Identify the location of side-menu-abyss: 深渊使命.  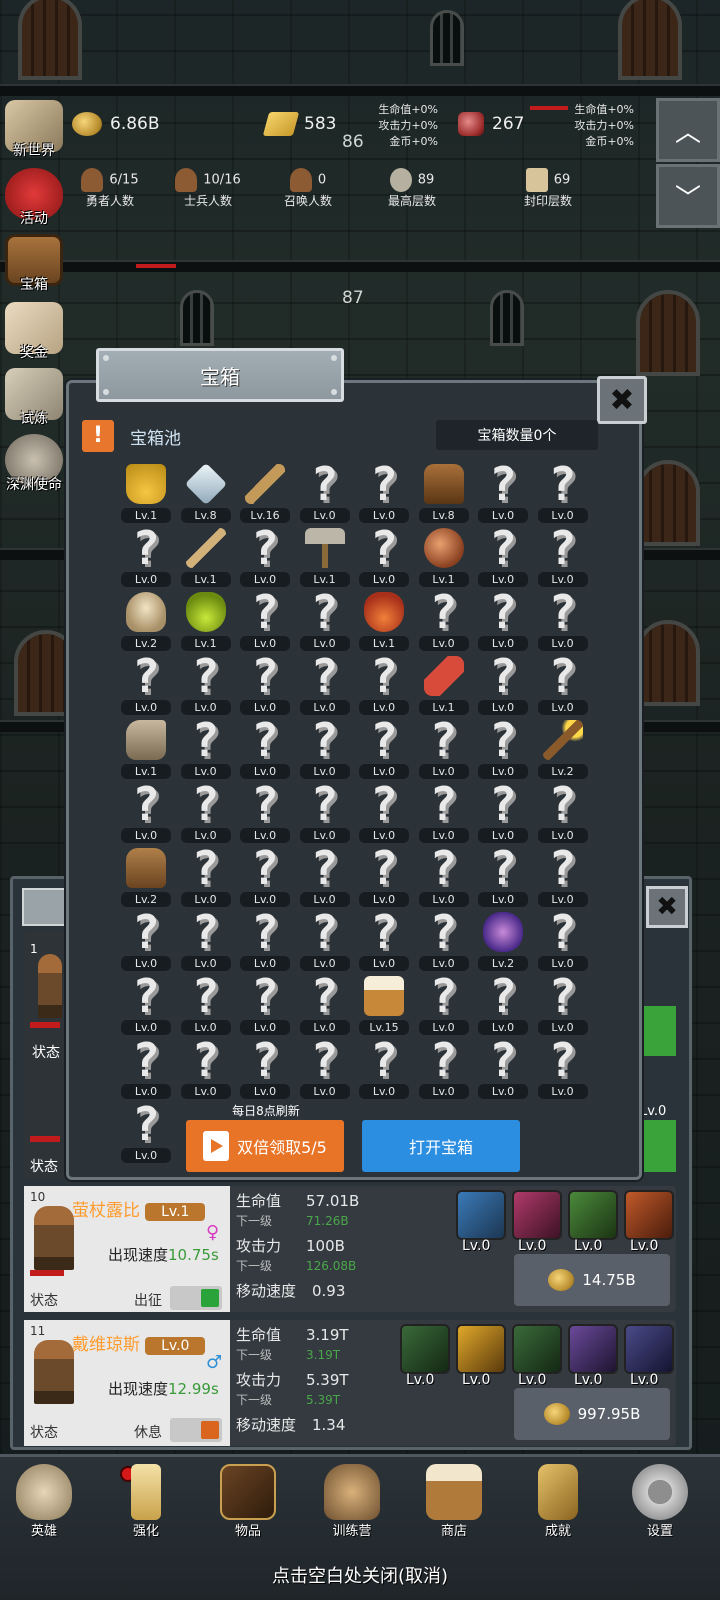
(34, 464).